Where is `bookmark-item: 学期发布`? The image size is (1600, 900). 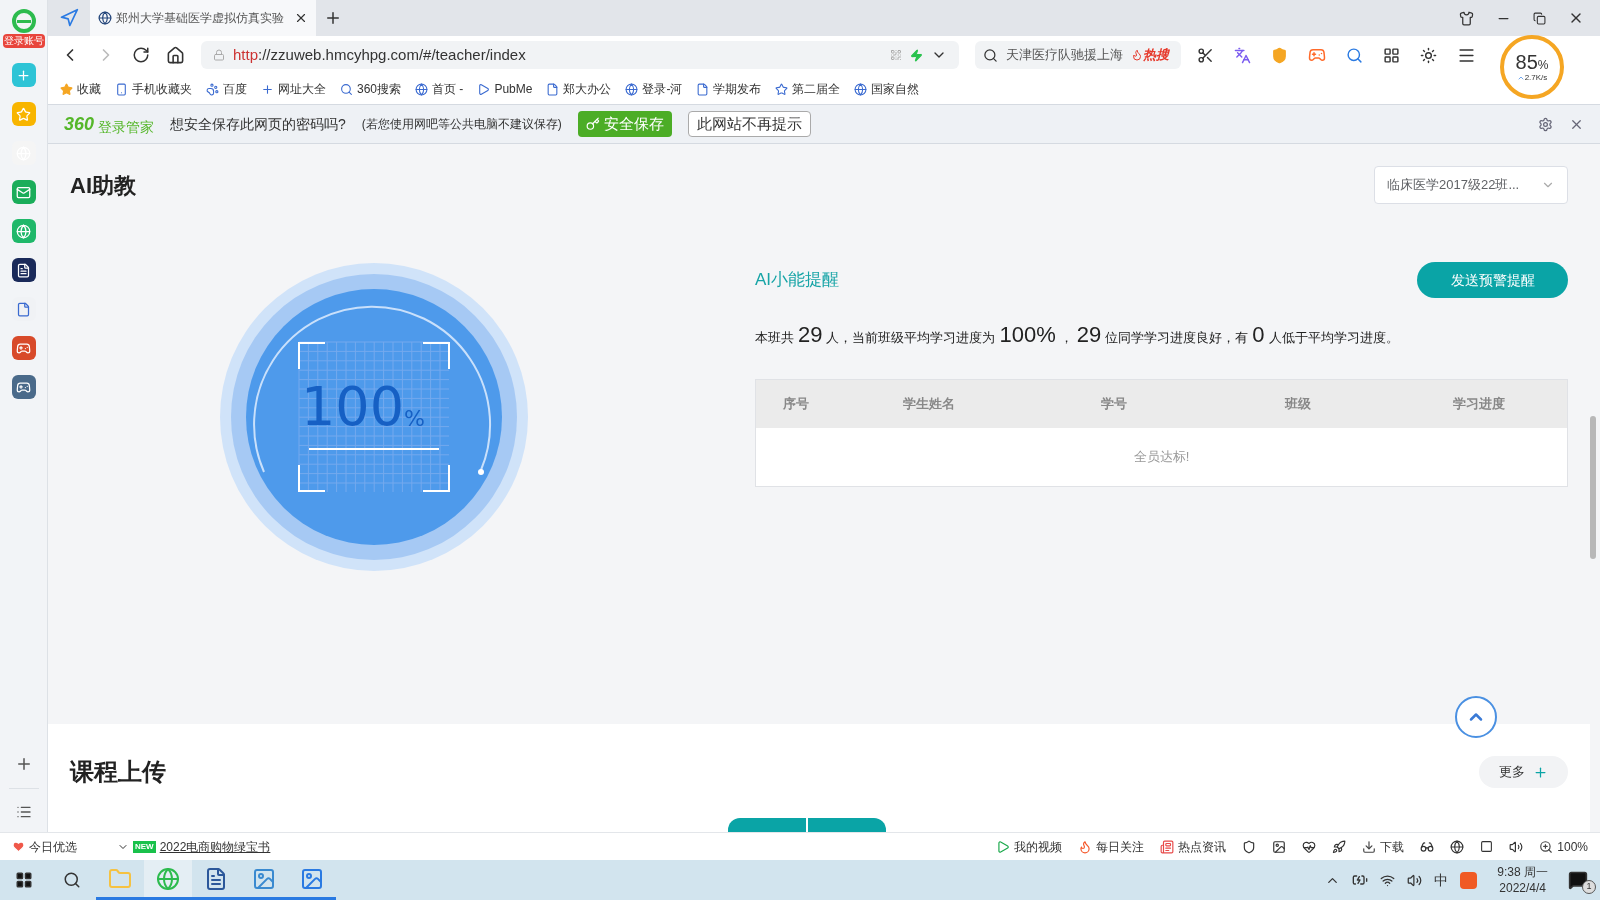
bookmark-item: 学期发布 is located at coordinates (729, 89).